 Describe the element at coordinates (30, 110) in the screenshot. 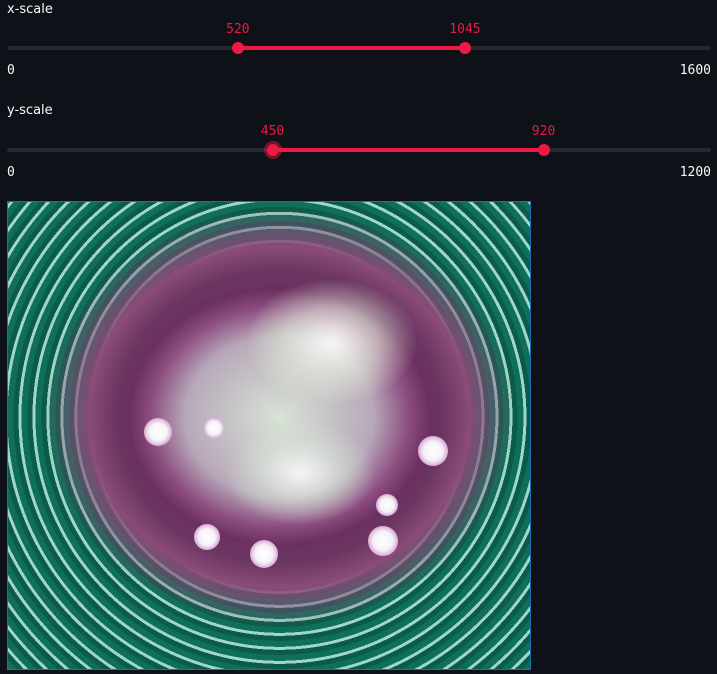

I see `y-scale-label: y-scale` at that location.